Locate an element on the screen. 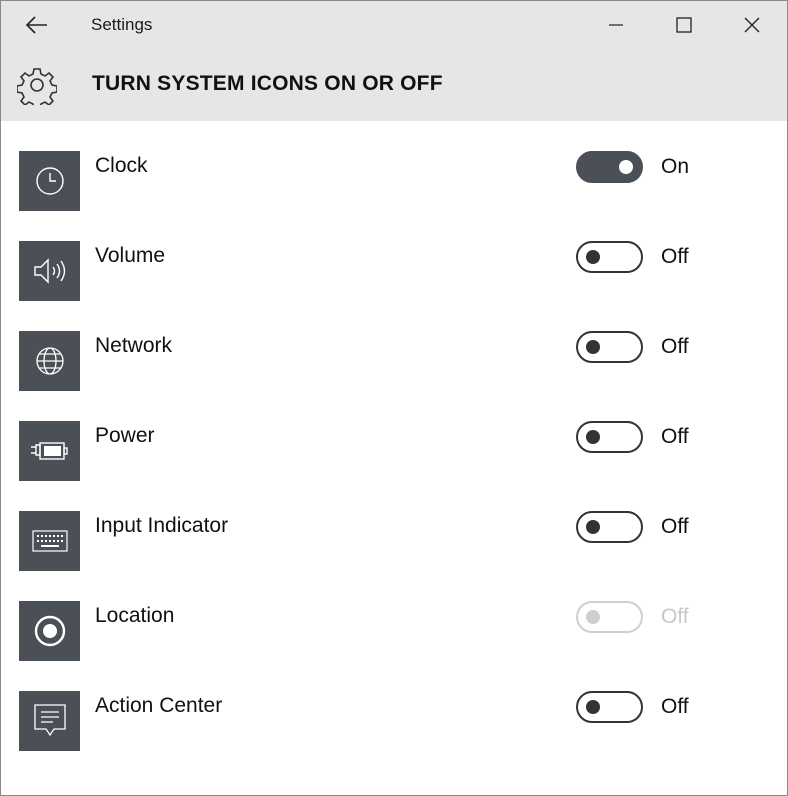 Image resolution: width=788 pixels, height=796 pixels. close-icon is located at coordinates (752, 25).